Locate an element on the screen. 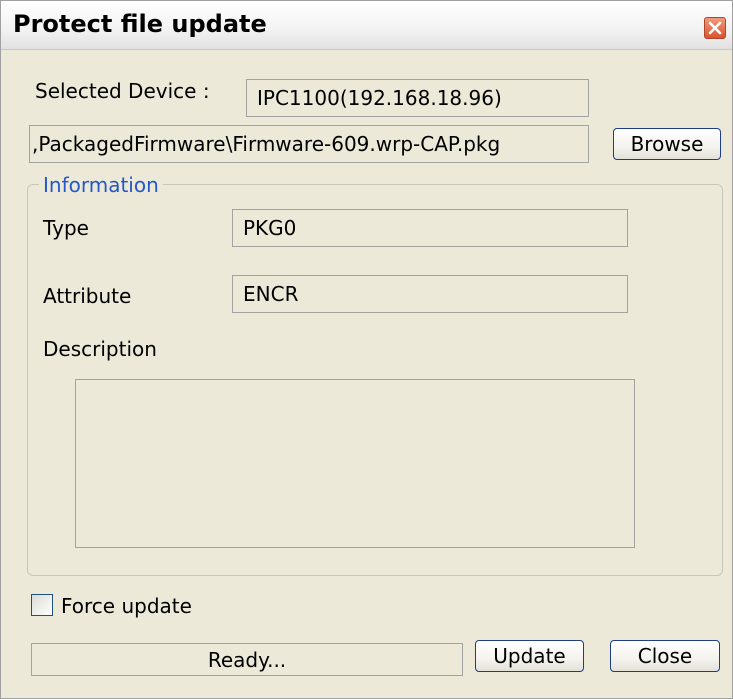 Image resolution: width=733 pixels, height=699 pixels. type-label: Type is located at coordinates (66, 228).